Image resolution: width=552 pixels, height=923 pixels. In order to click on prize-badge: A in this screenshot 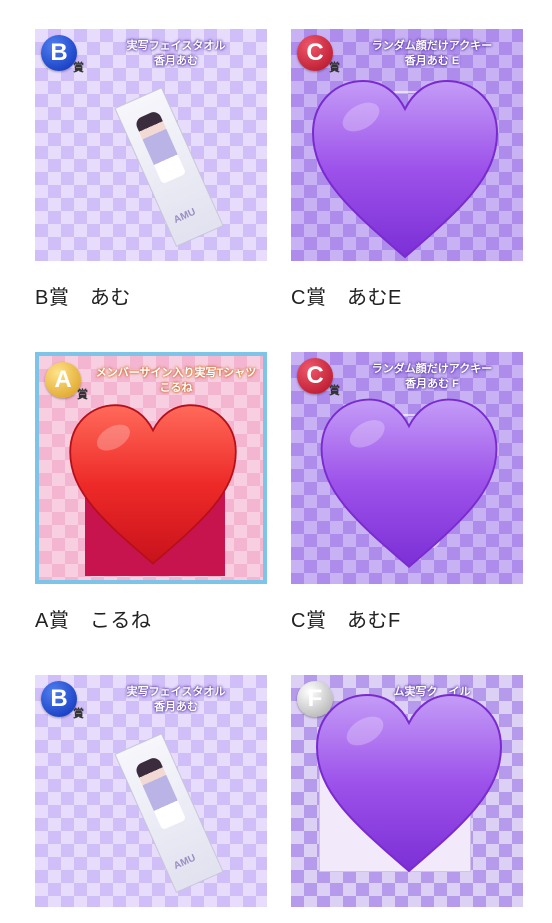, I will do `click(63, 380)`.